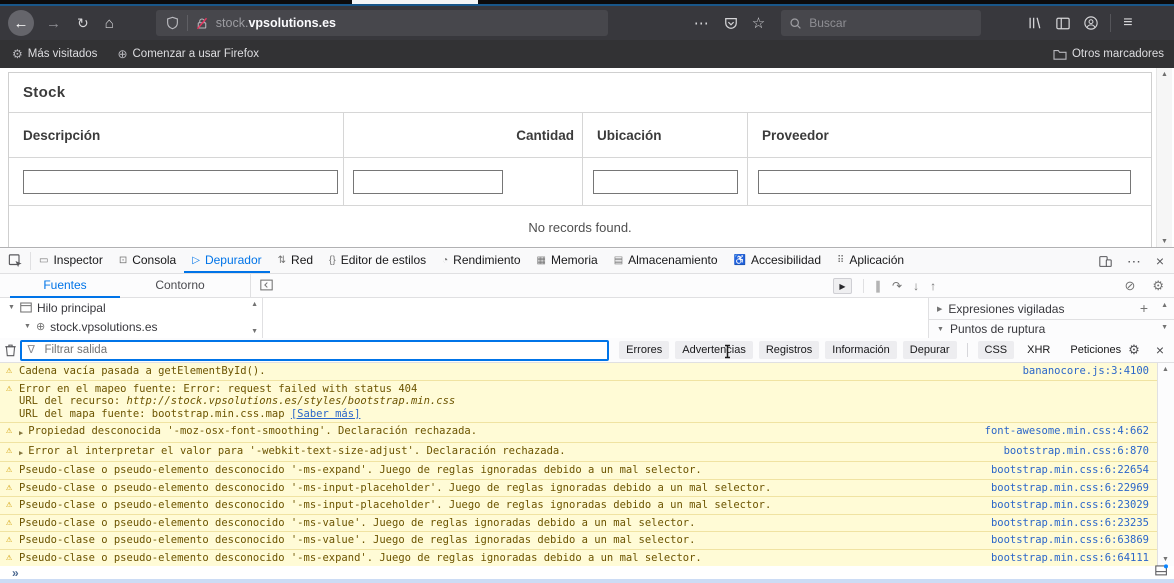  Describe the element at coordinates (83, 23) in the screenshot. I see `reload-button: ↻` at that location.